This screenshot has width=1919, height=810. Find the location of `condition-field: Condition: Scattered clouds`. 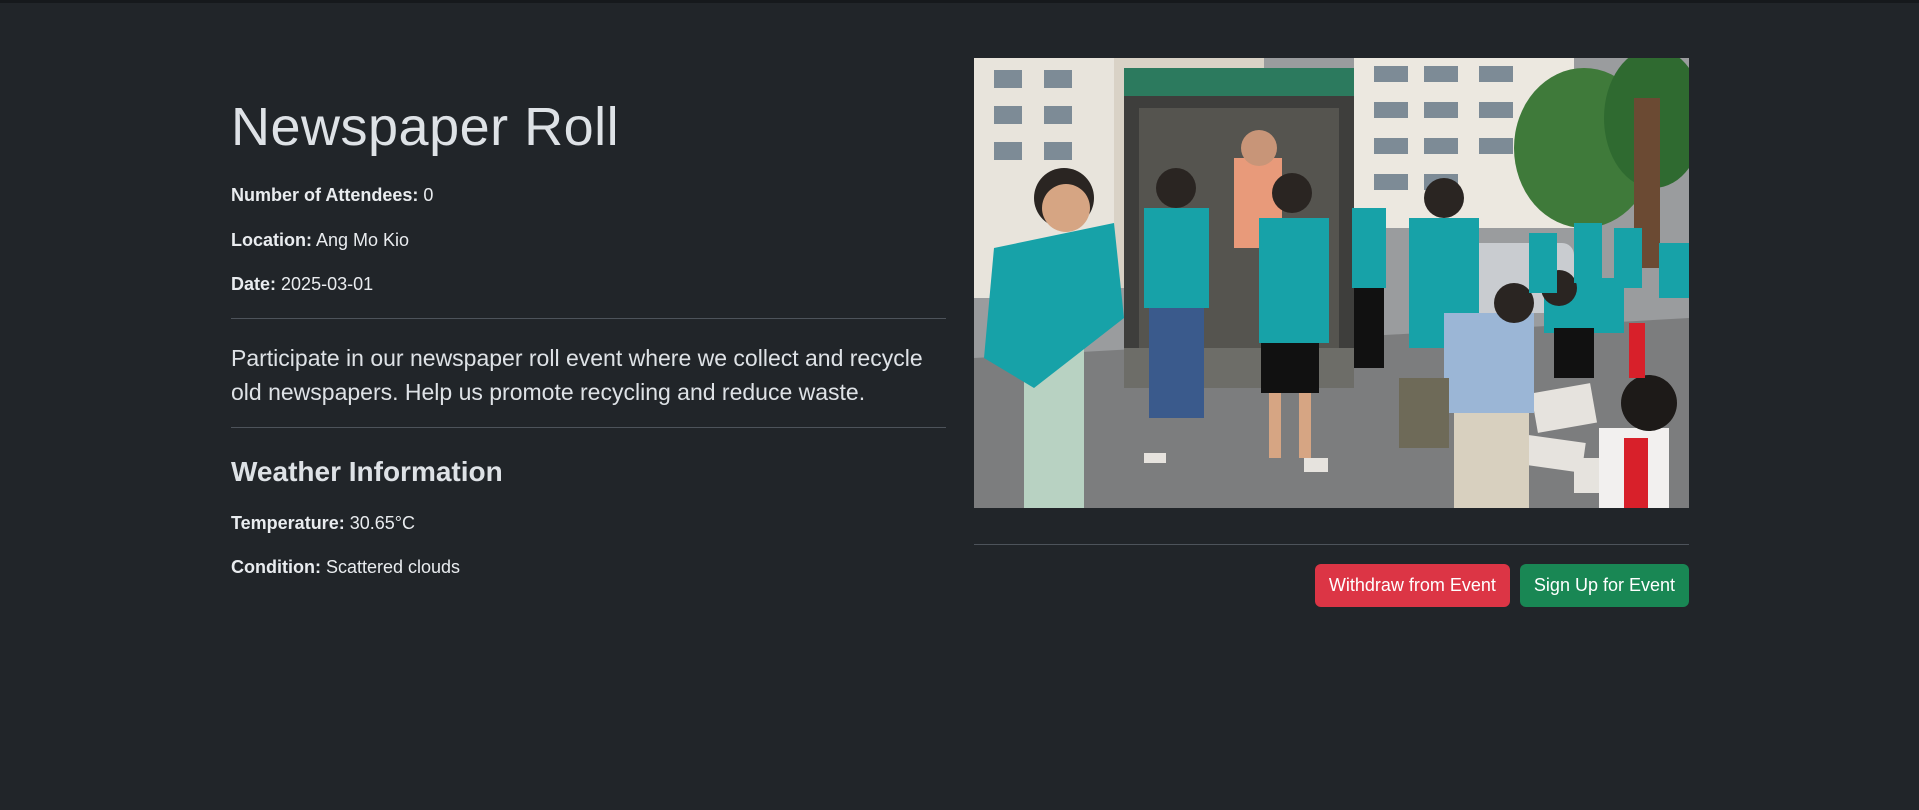

condition-field: Condition: Scattered clouds is located at coordinates (588, 567).